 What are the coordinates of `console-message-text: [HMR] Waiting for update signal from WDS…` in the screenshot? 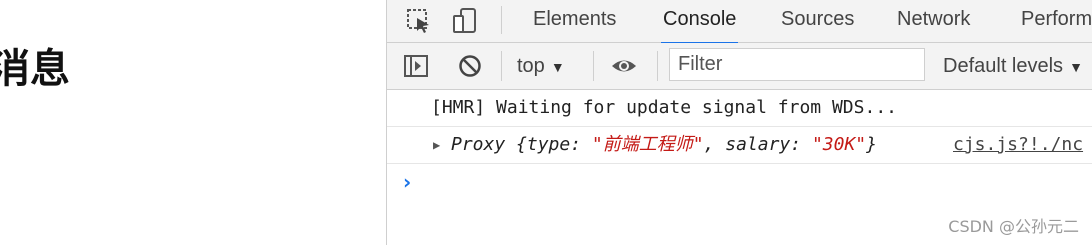 It's located at (664, 107).